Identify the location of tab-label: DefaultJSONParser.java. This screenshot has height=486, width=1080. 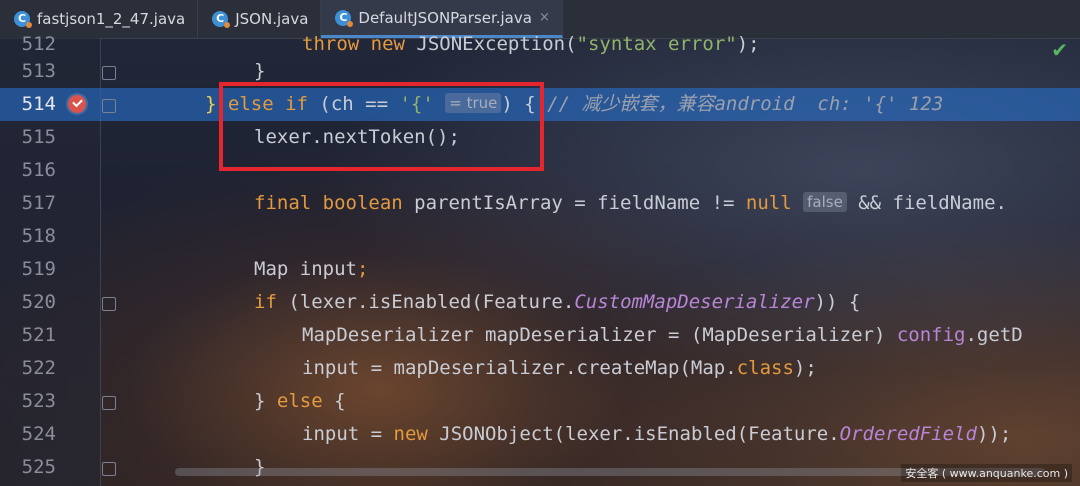
(445, 17).